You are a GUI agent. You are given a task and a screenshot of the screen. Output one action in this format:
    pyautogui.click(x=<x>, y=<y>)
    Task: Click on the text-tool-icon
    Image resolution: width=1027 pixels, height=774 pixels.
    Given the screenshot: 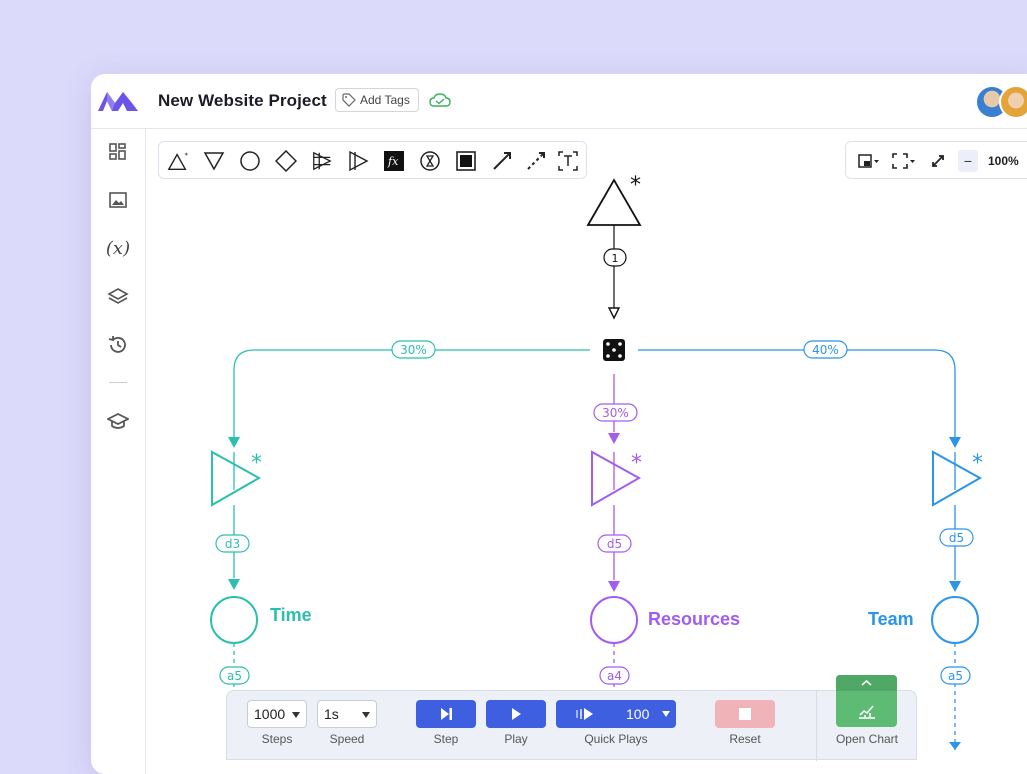 What is the action you would take?
    pyautogui.click(x=568, y=161)
    